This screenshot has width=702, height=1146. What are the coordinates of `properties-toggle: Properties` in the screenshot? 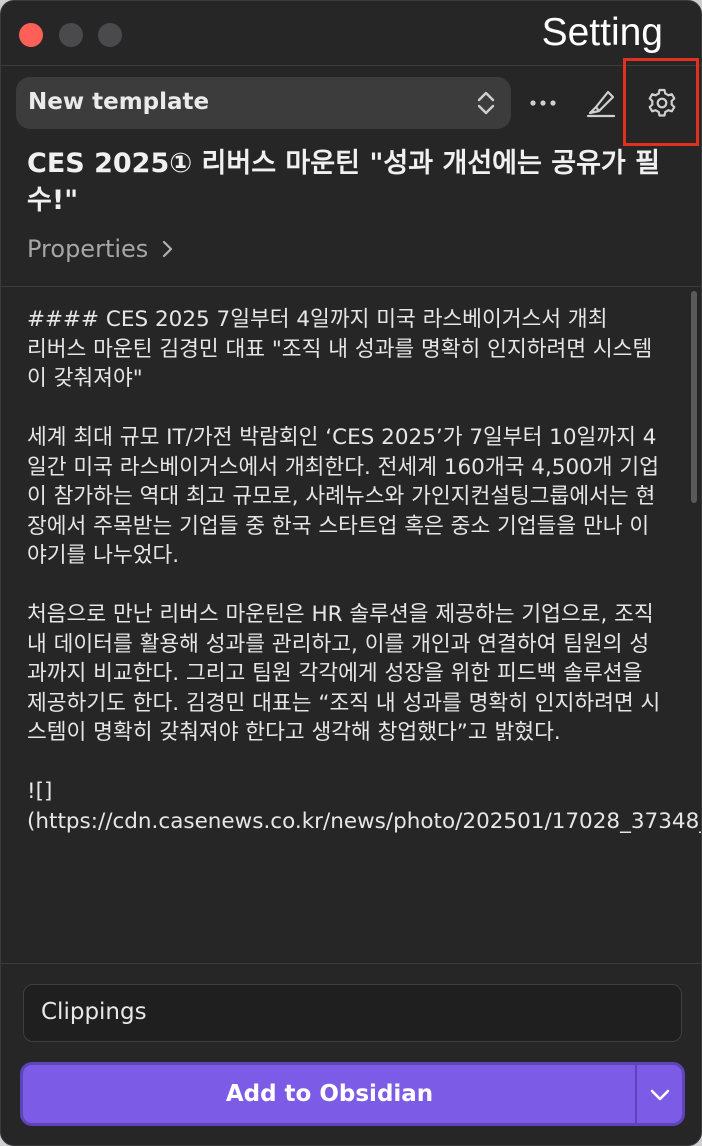 It's located at (100, 249).